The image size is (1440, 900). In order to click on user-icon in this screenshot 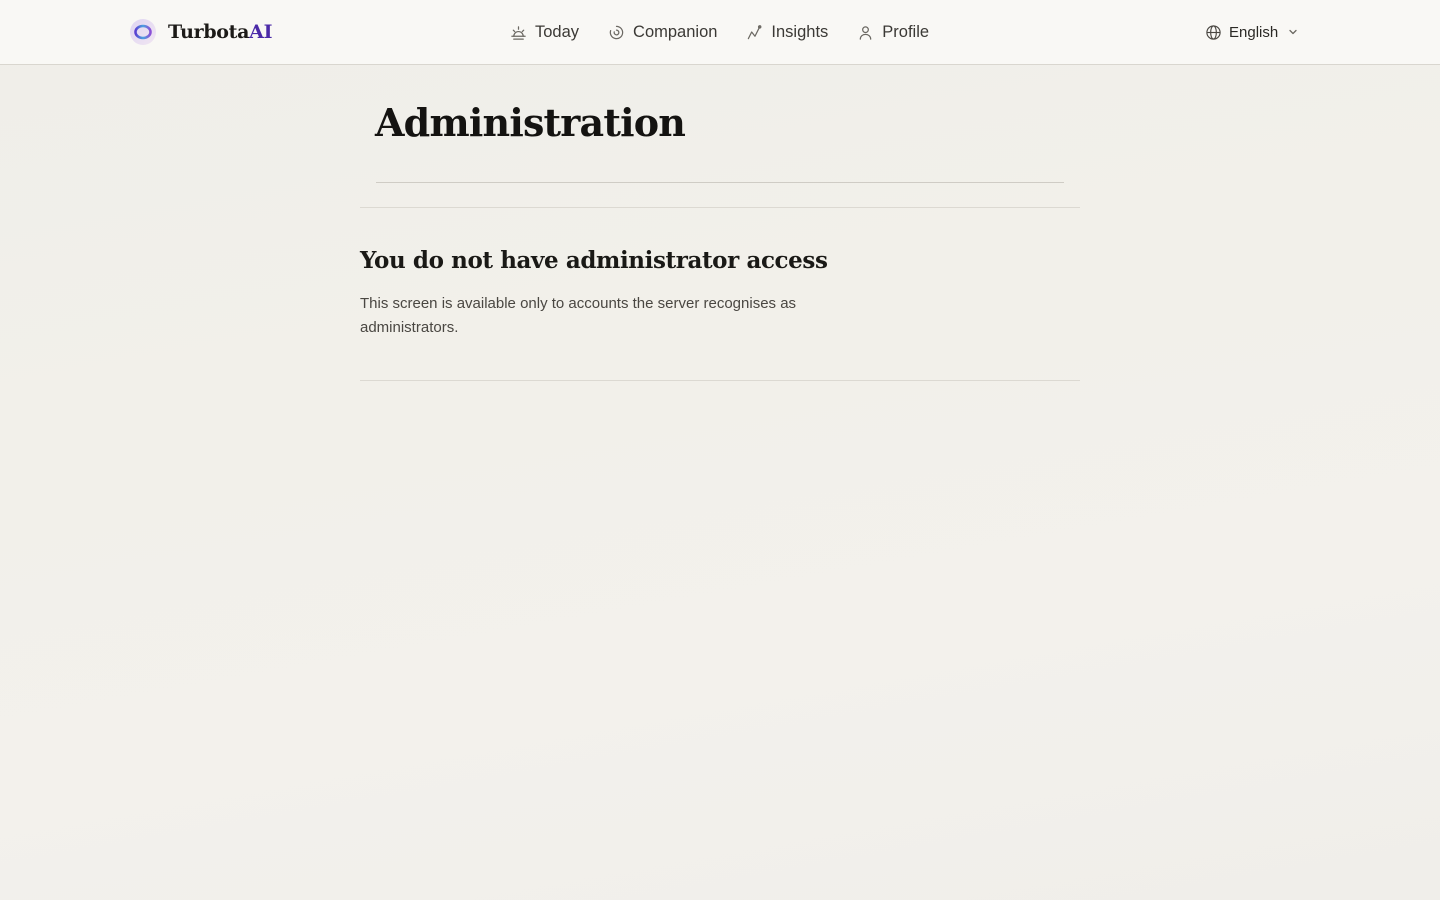, I will do `click(865, 32)`.